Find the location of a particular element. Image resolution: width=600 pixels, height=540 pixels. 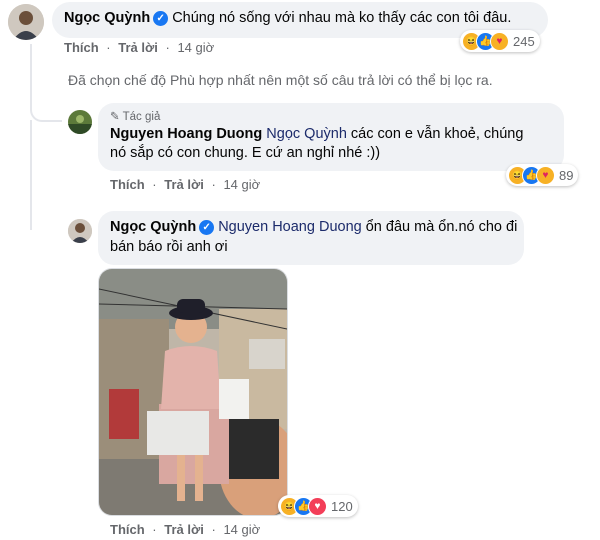

reaction-count: 245 is located at coordinates (524, 41).